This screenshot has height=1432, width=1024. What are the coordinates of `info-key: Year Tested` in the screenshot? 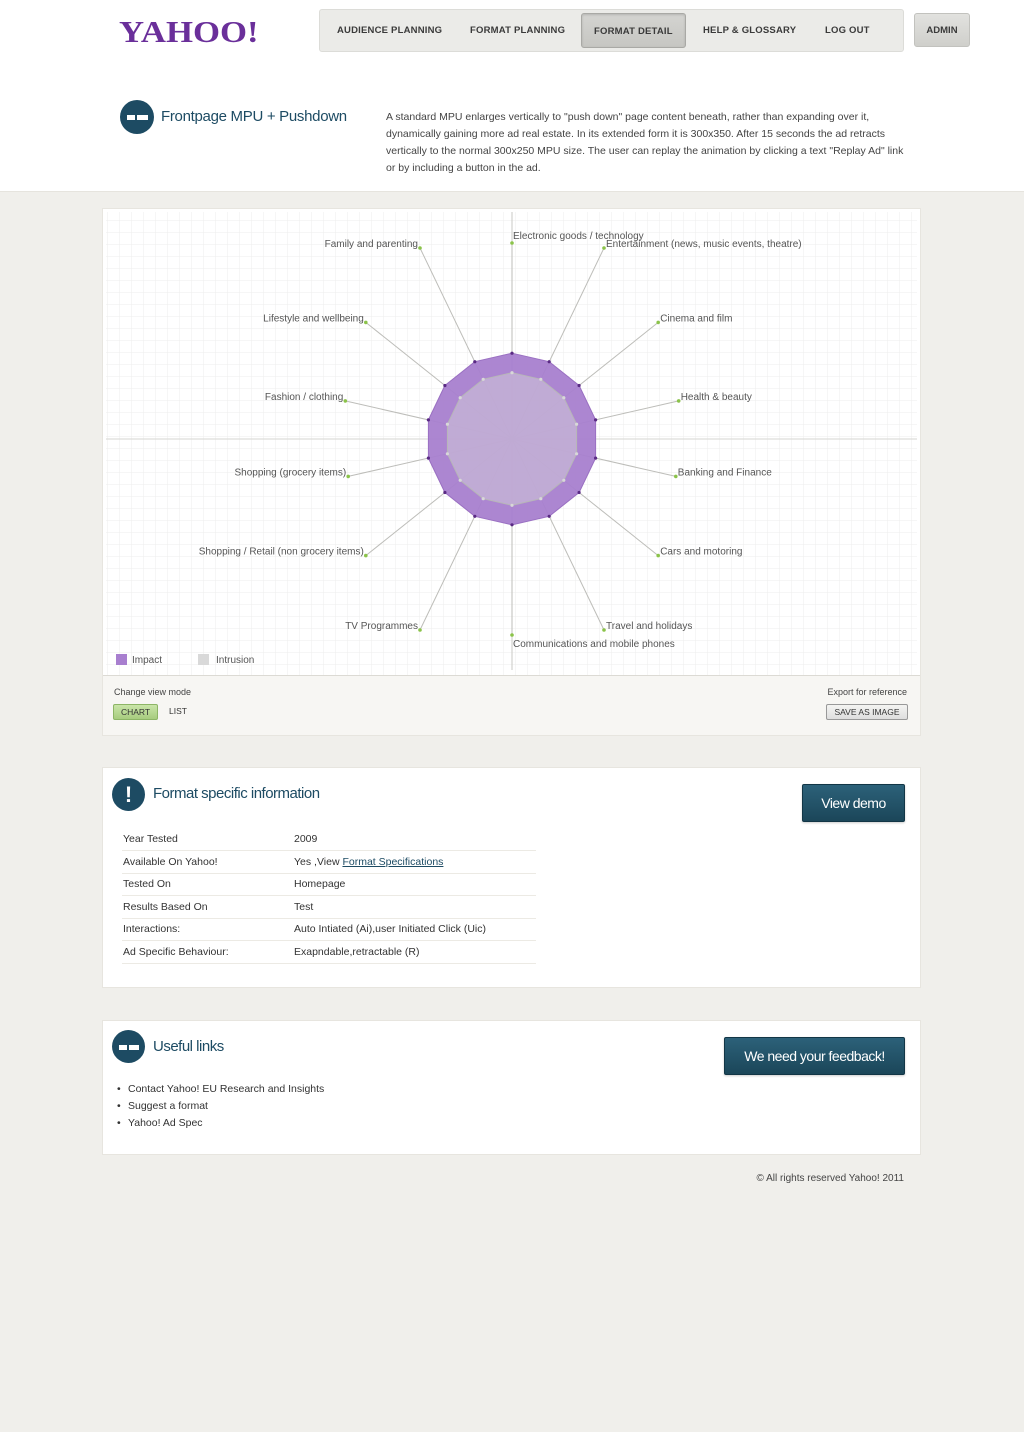 It's located at (208, 839).